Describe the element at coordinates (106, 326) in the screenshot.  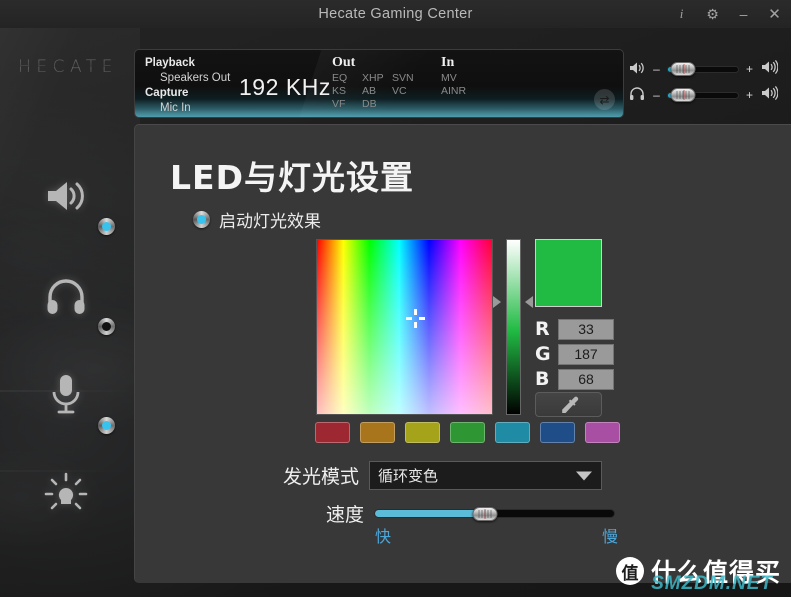
I see `sidebar-status-headphone` at that location.